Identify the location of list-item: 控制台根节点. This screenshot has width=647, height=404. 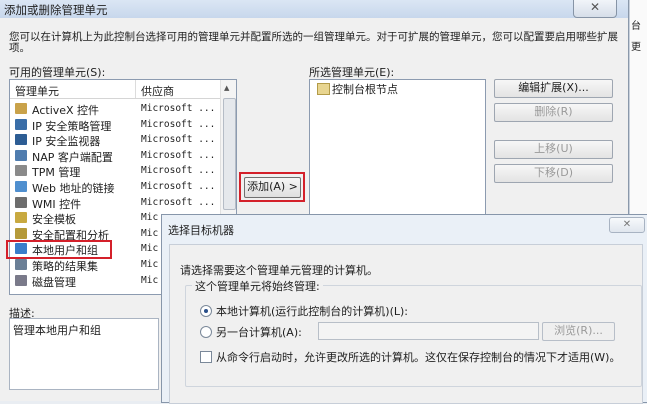
(397, 88).